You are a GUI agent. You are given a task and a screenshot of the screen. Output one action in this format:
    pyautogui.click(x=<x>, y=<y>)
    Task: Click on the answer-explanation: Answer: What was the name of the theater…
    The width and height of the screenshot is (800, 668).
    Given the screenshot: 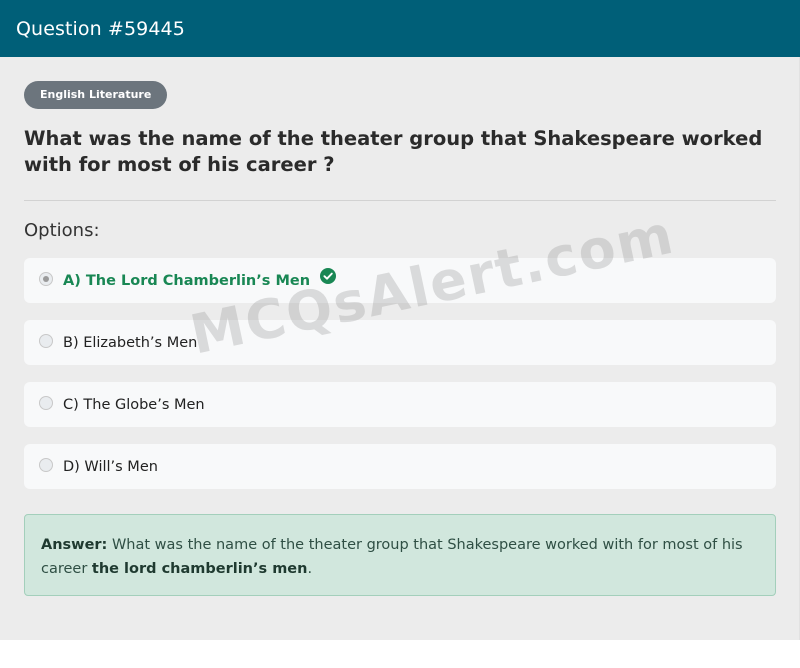 What is the action you would take?
    pyautogui.click(x=398, y=557)
    